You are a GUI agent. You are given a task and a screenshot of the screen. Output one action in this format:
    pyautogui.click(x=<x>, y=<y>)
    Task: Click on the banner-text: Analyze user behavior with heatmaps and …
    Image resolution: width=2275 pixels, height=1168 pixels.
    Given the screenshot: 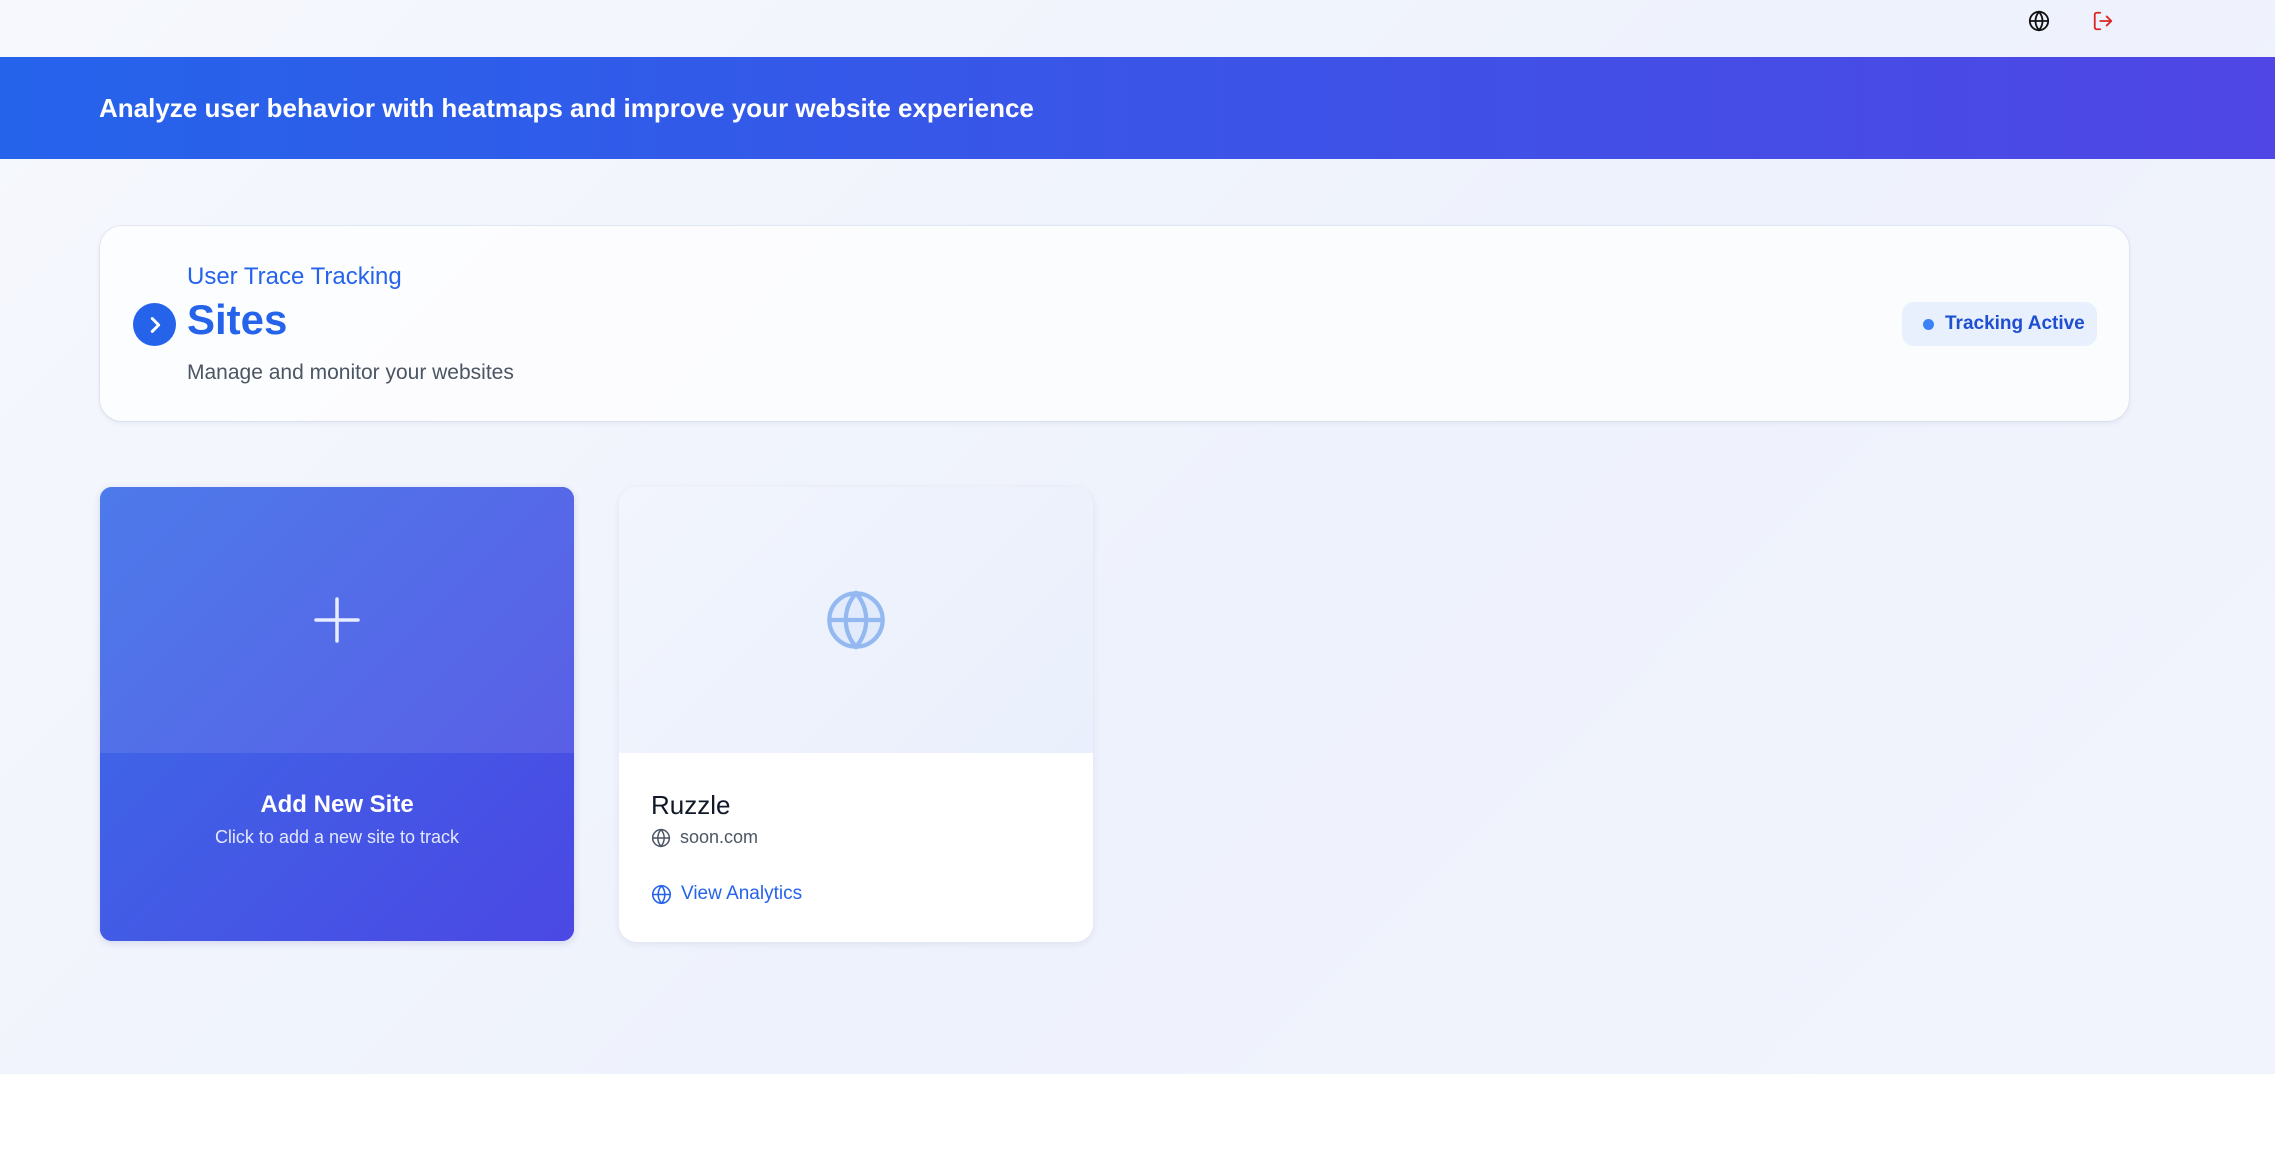 What is the action you would take?
    pyautogui.click(x=566, y=107)
    